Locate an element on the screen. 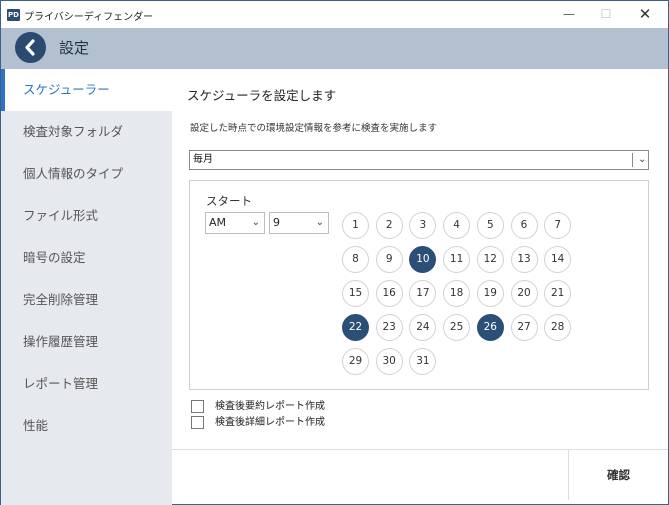 This screenshot has width=669, height=505. sidebar-item-target-folder: 検査対象フォルダ is located at coordinates (86, 132).